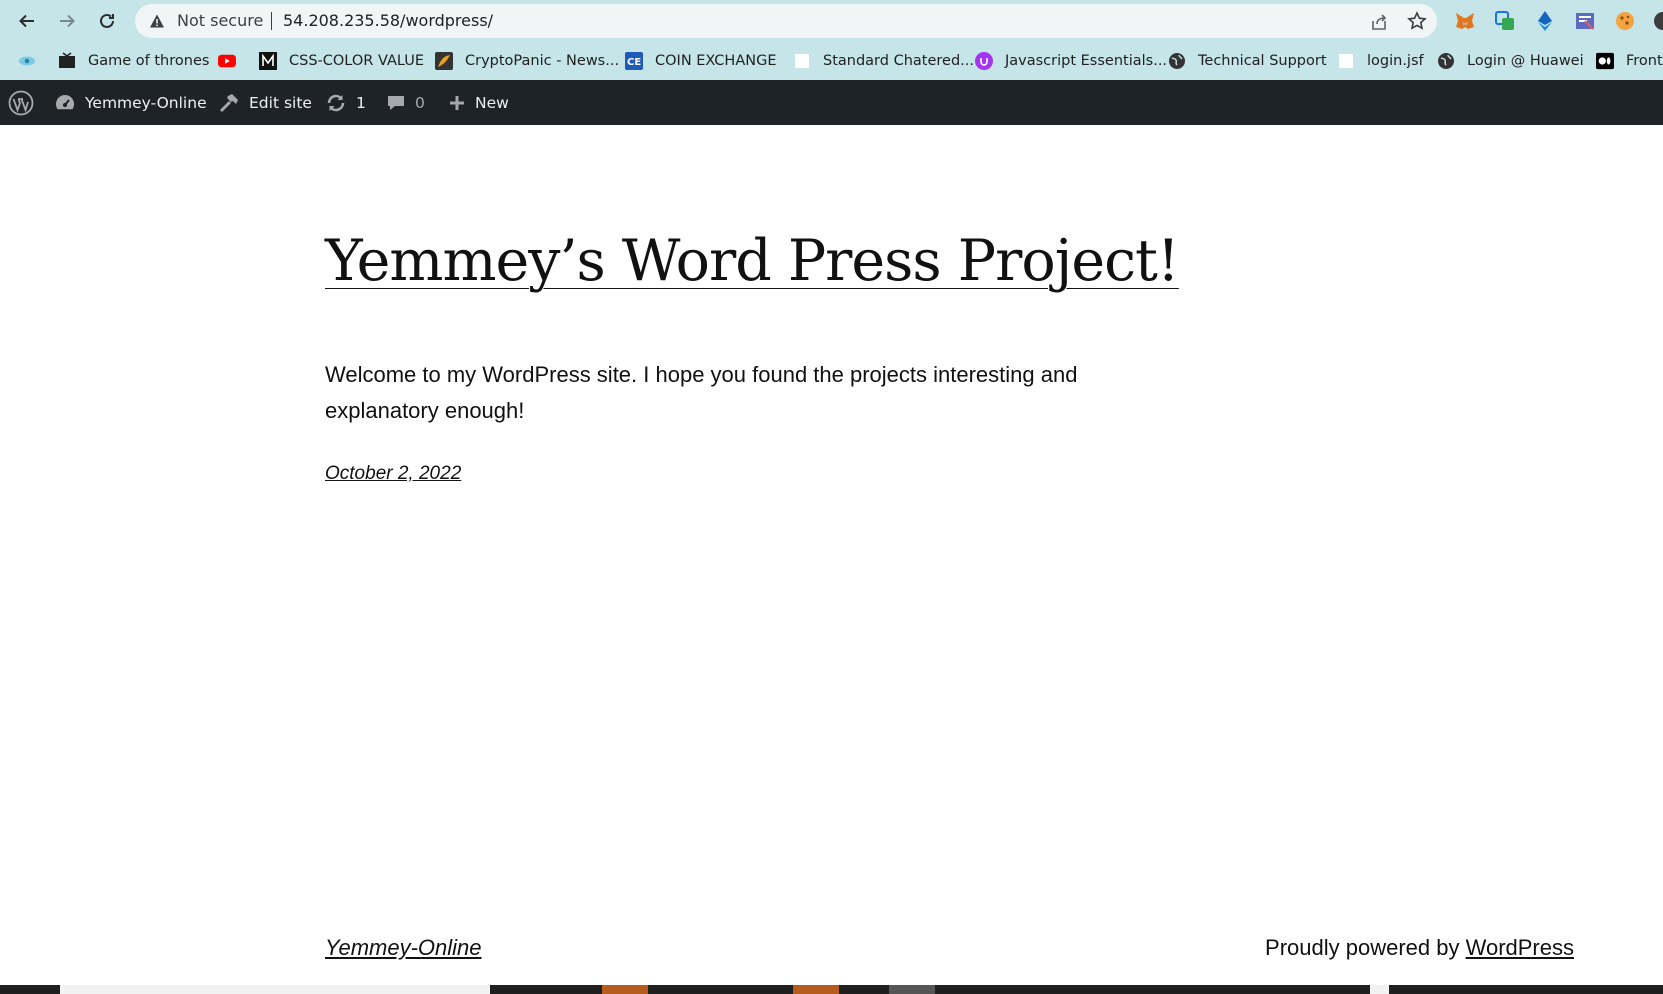 The image size is (1663, 994). What do you see at coordinates (1545, 21) in the screenshot?
I see `ethereum-extension-icon` at bounding box center [1545, 21].